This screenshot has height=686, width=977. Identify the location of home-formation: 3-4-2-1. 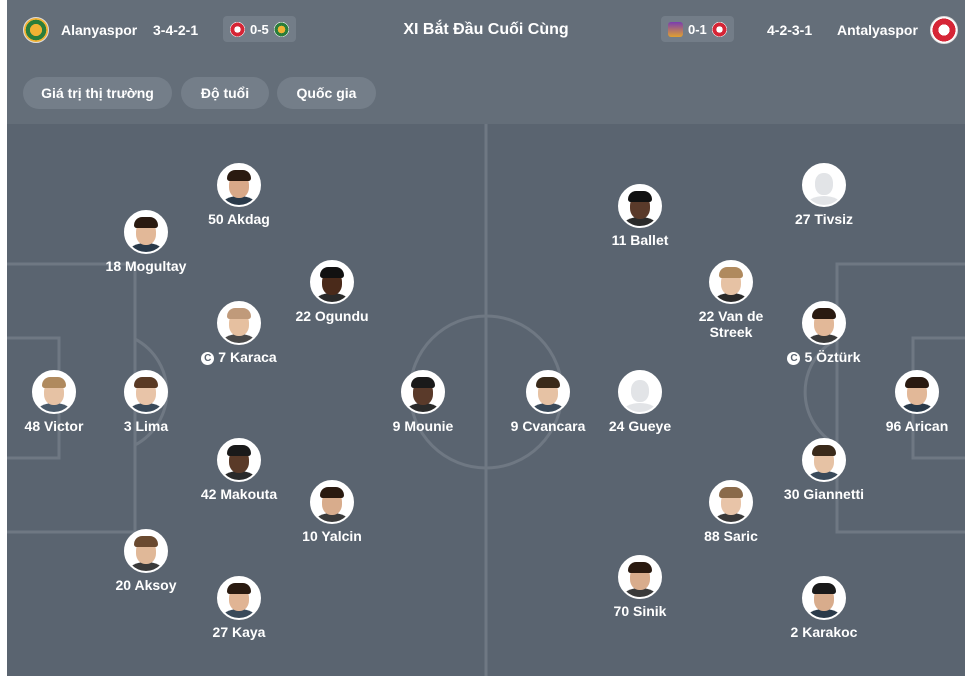
(176, 30).